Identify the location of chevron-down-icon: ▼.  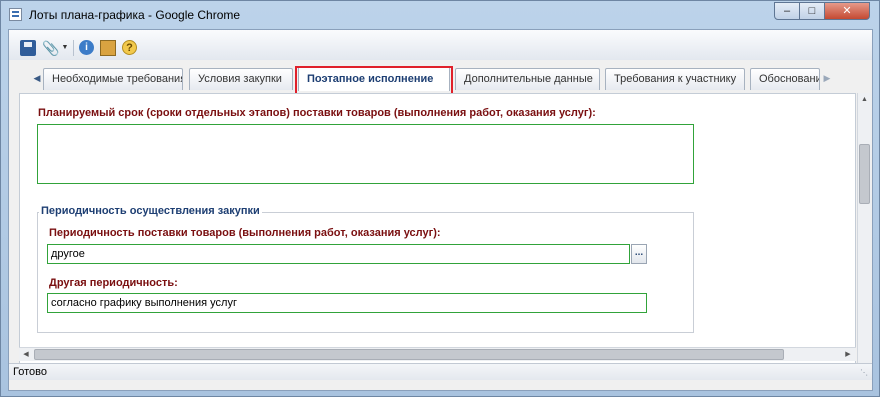
(65, 48).